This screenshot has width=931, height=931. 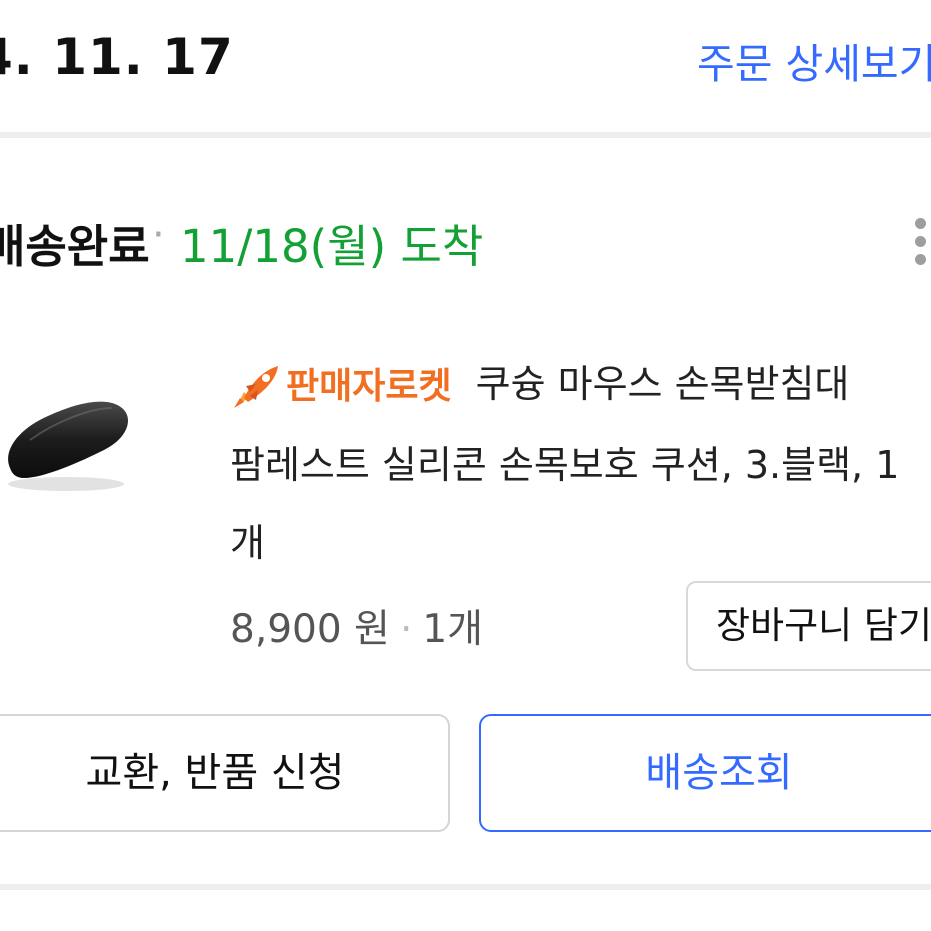 I want to click on product-image, so click(x=70, y=440).